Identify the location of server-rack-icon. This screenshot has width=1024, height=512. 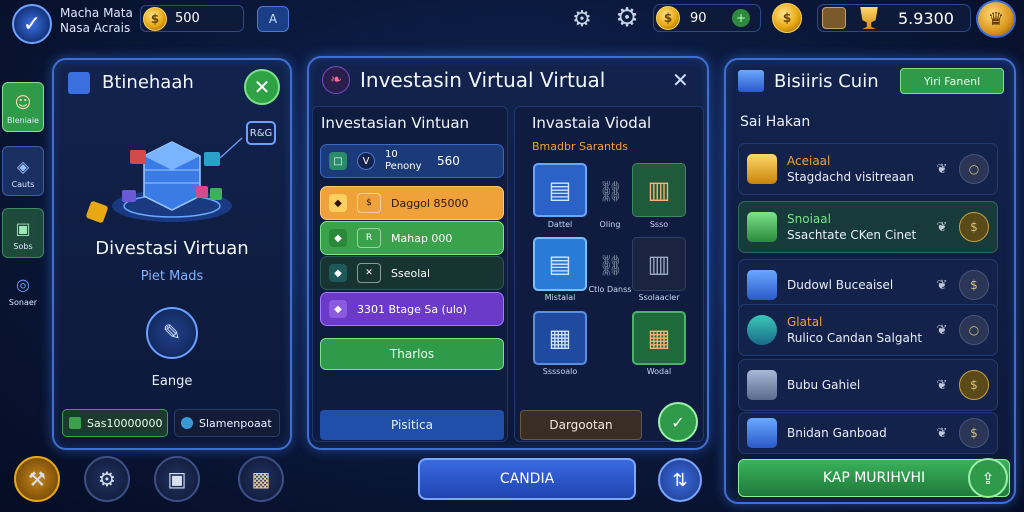
(762, 285).